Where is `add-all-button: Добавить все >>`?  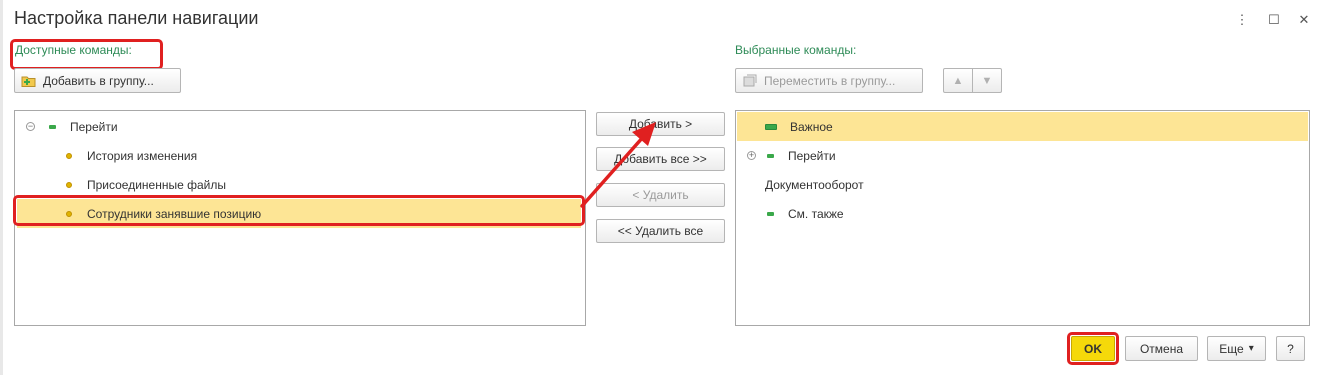
add-all-button: Добавить все >> is located at coordinates (660, 159).